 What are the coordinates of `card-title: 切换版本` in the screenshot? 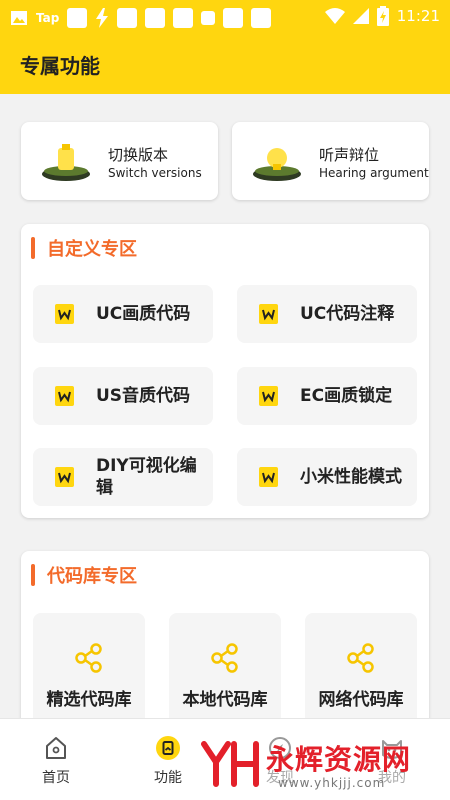 It's located at (138, 155).